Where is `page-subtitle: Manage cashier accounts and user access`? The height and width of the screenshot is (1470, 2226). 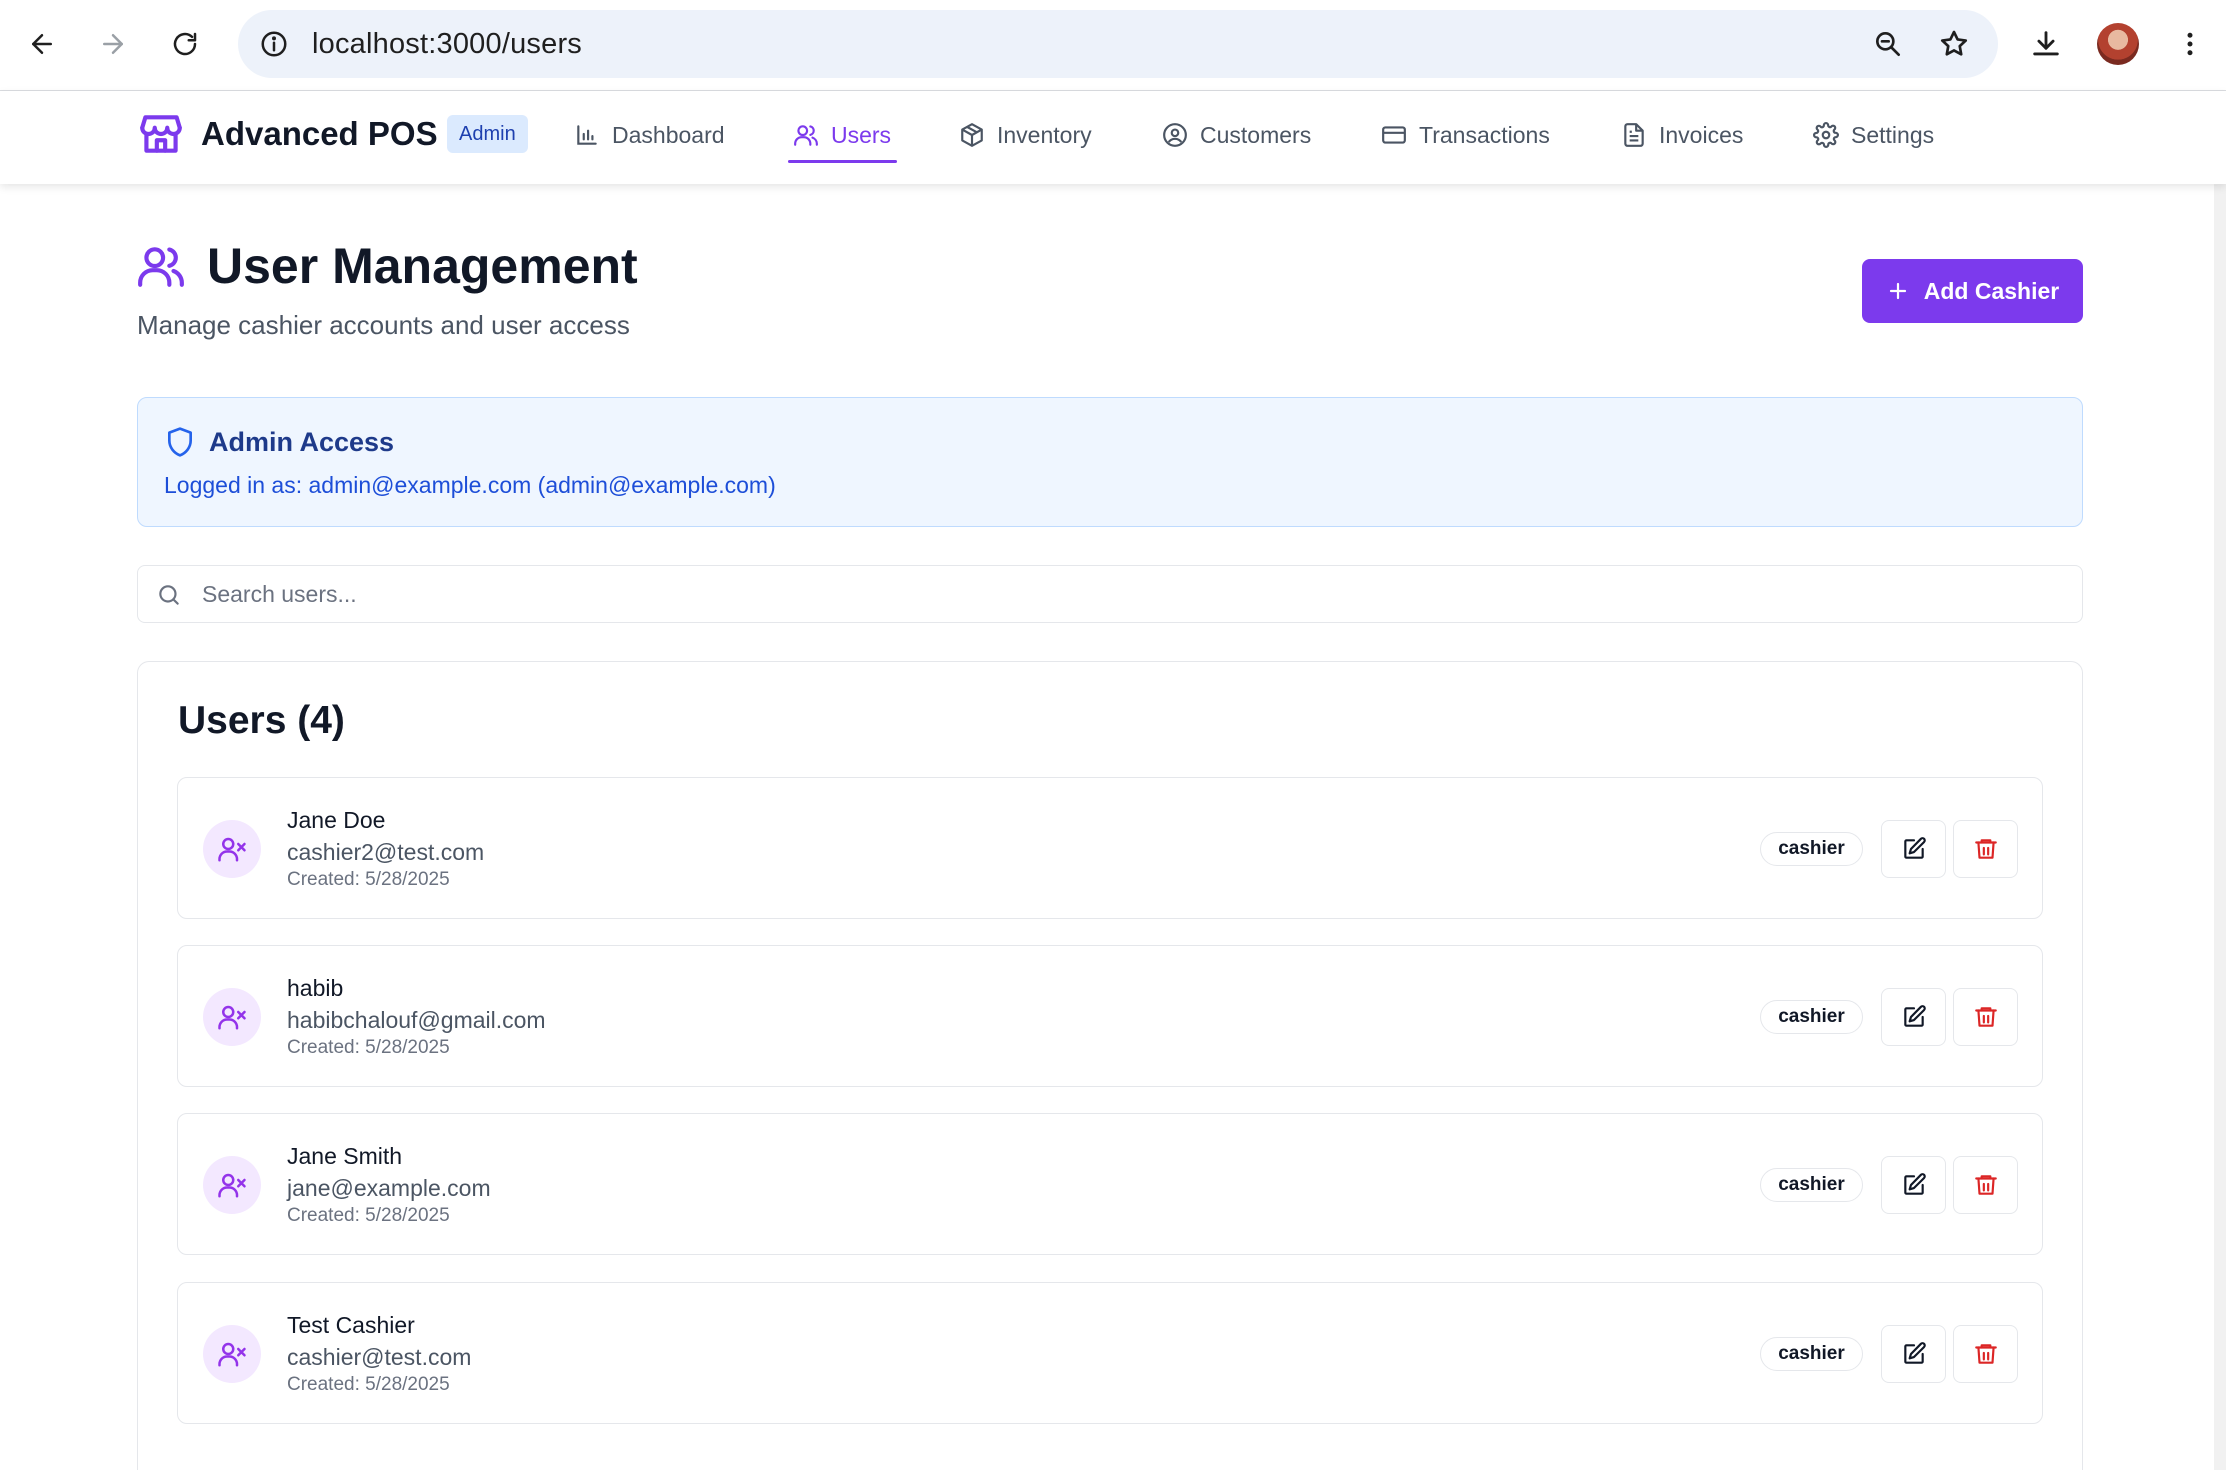 page-subtitle: Manage cashier accounts and user access is located at coordinates (383, 325).